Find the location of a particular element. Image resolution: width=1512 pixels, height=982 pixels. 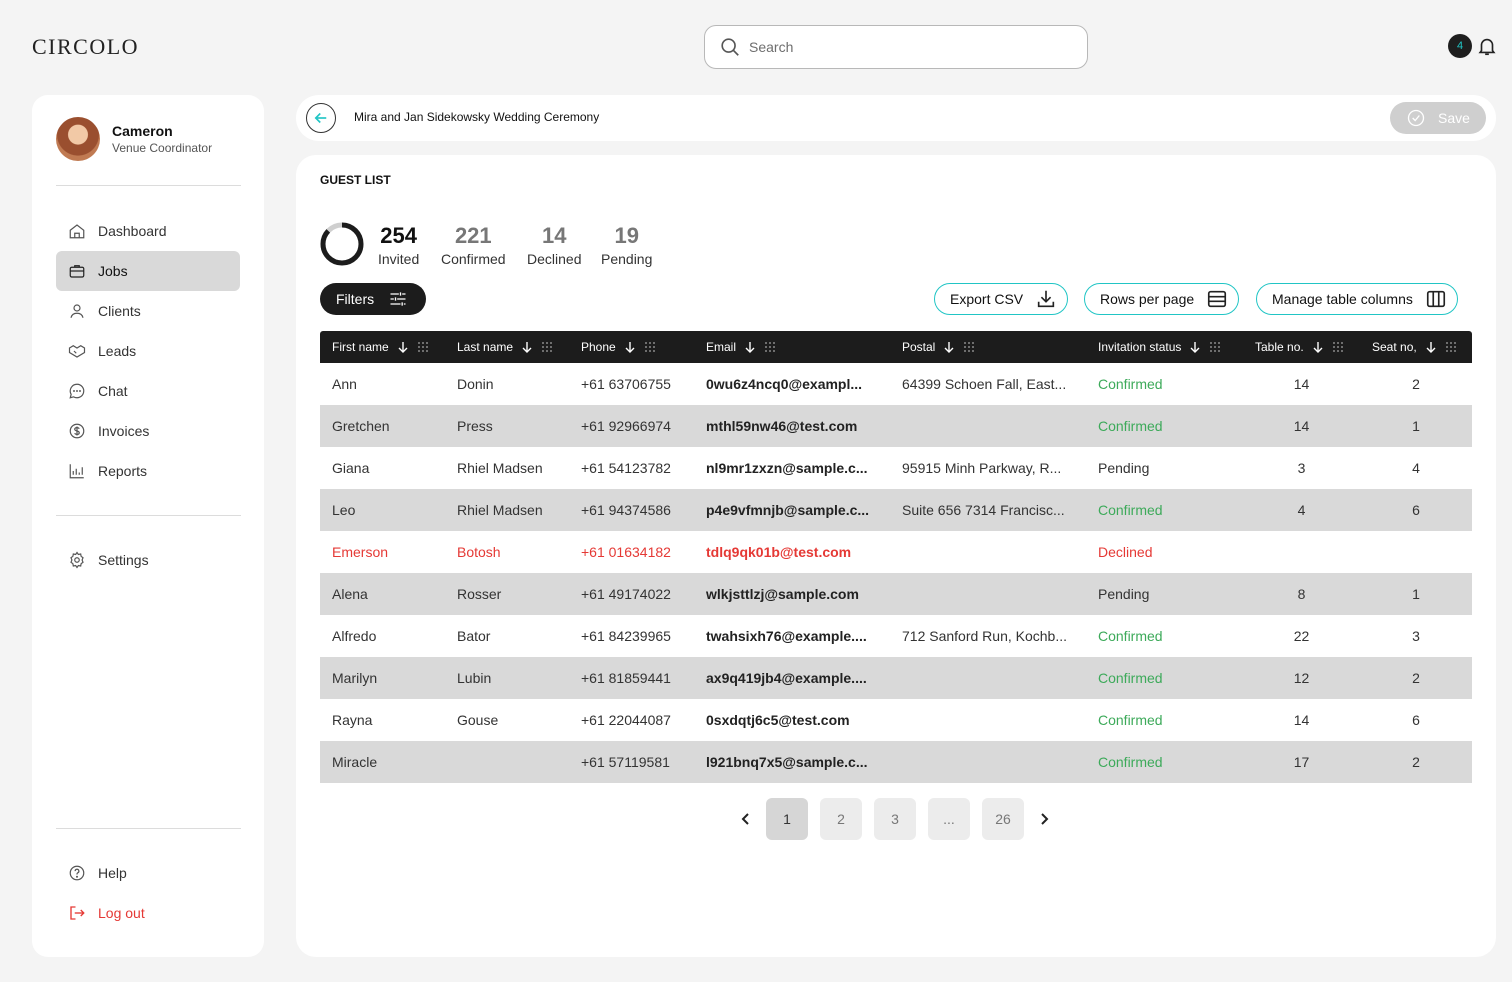

export-csv-label: Export CSV is located at coordinates (987, 299).